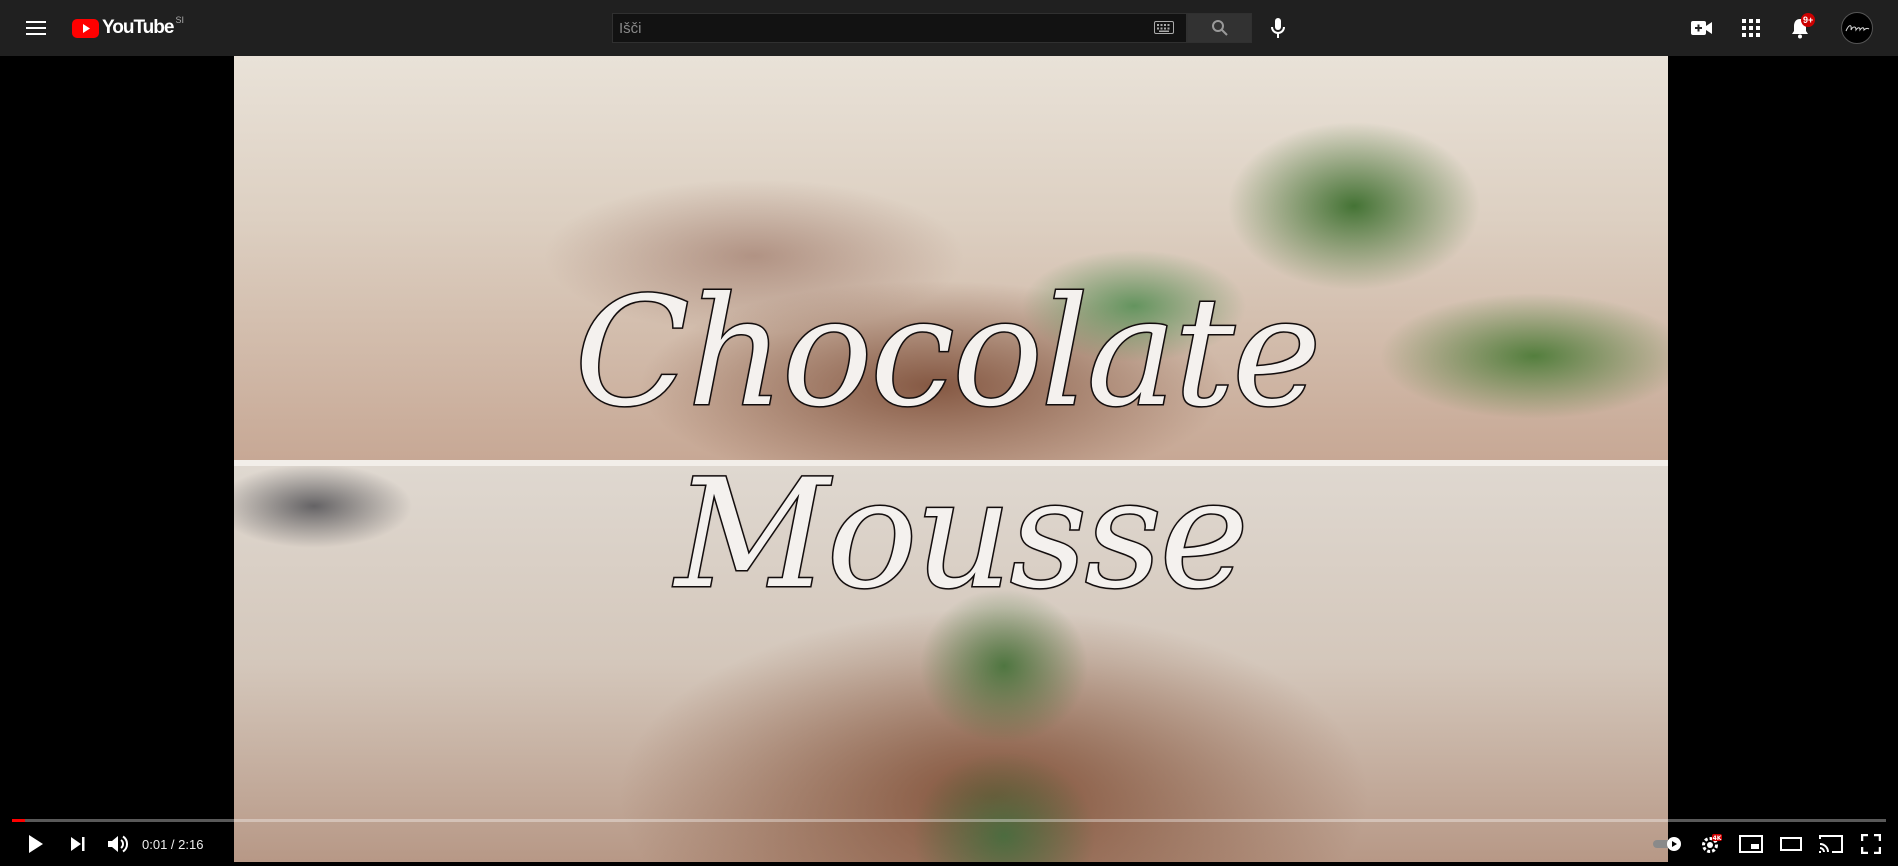  I want to click on video-title-line-1: Chocolate, so click(947, 353).